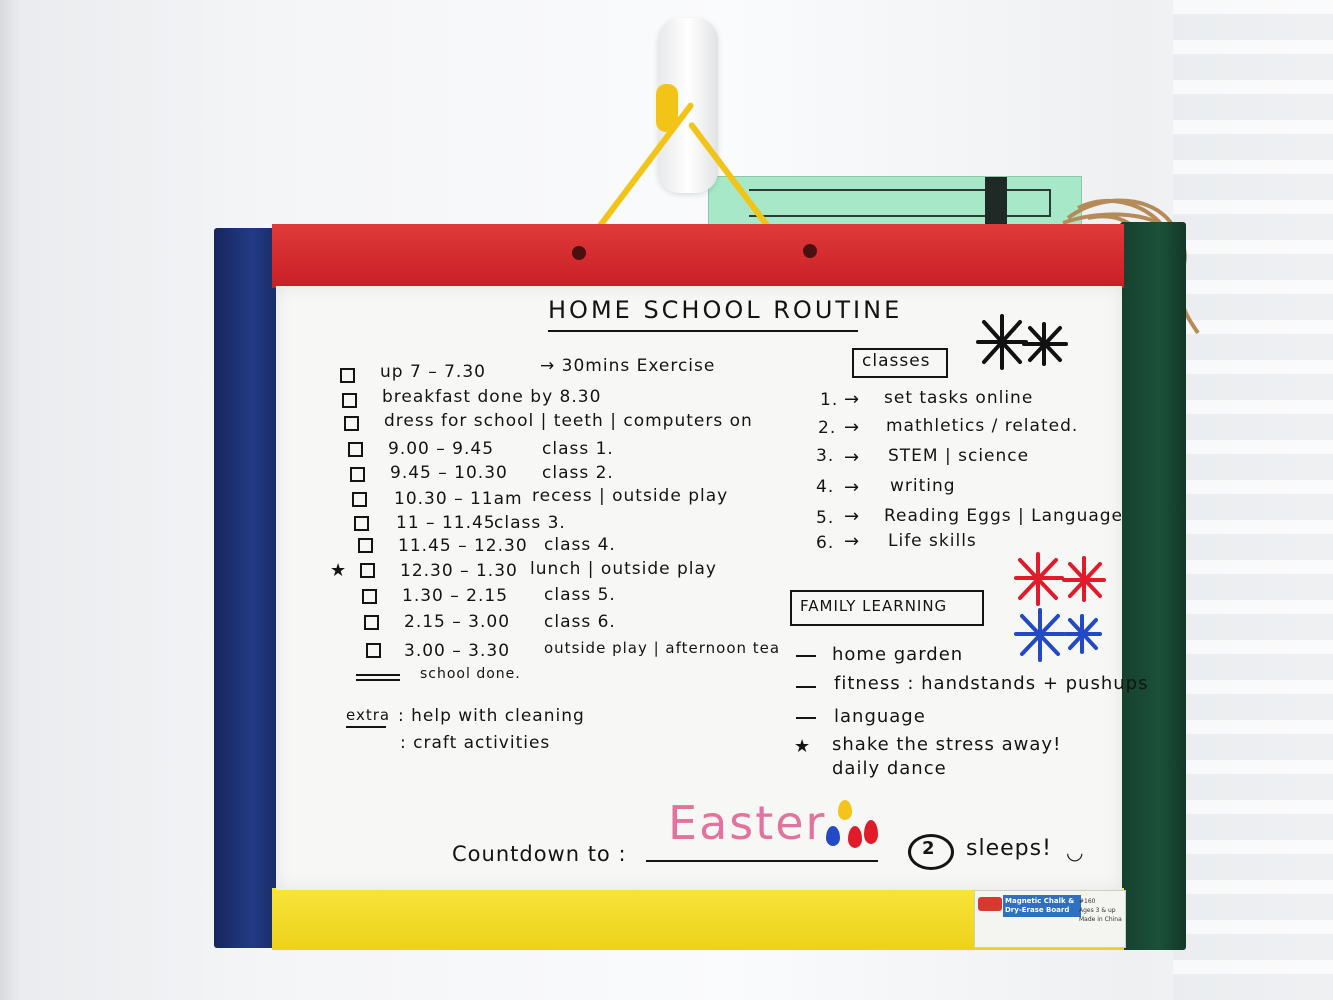 The image size is (1333, 1000). Describe the element at coordinates (580, 595) in the screenshot. I see `routine-activity: class 5.` at that location.